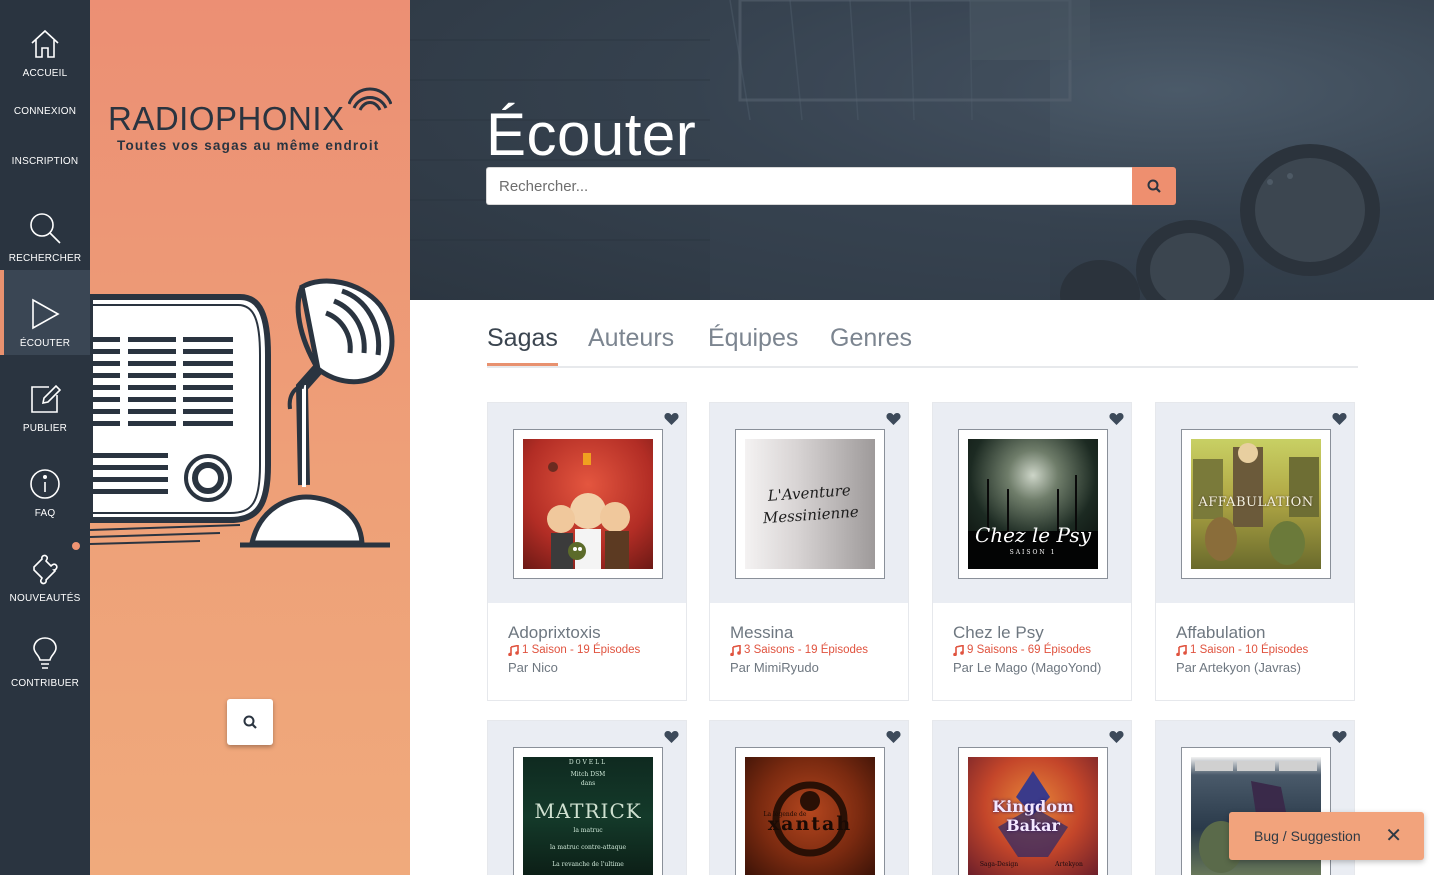  Describe the element at coordinates (809, 186) in the screenshot. I see `search-input` at that location.